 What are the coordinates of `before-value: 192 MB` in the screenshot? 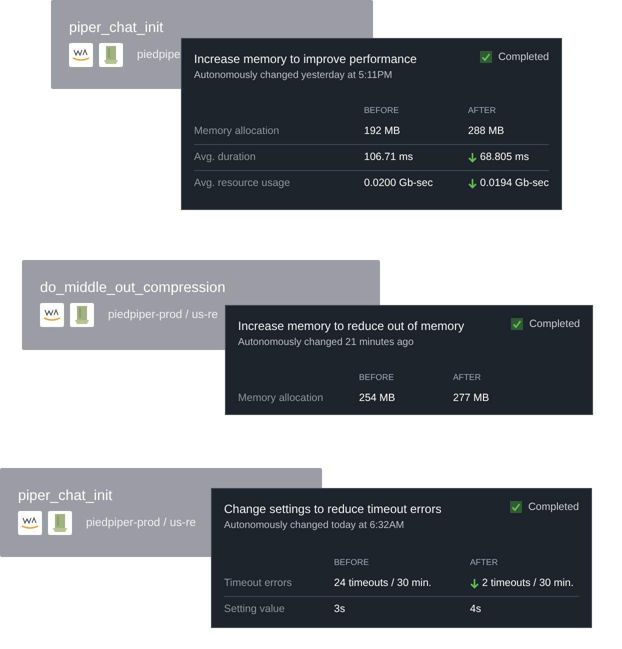 It's located at (416, 132).